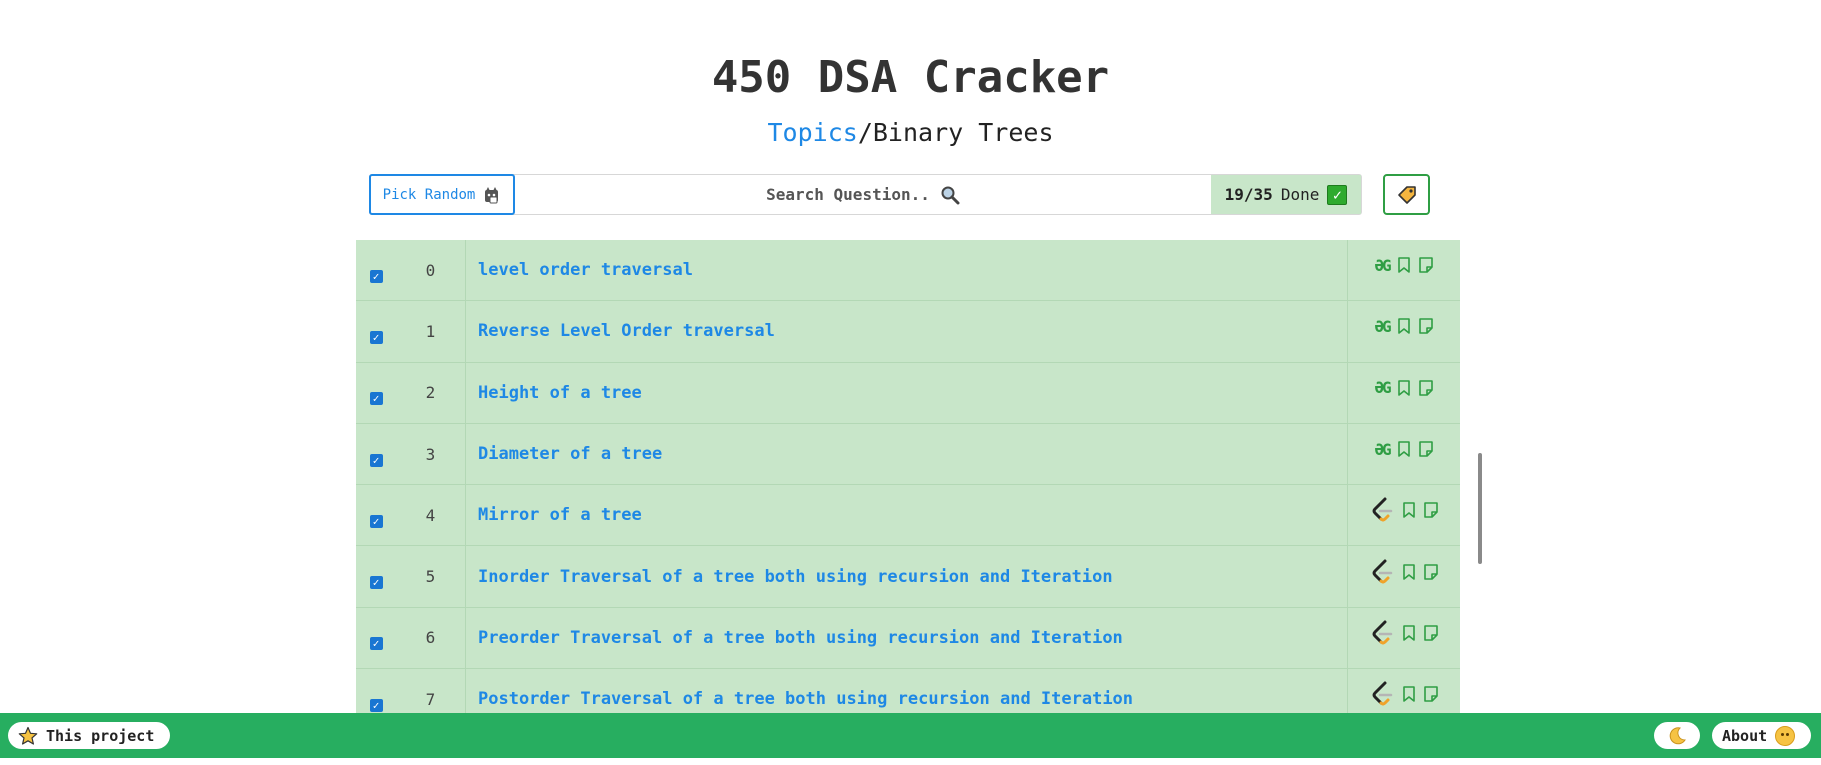  What do you see at coordinates (431, 270) in the screenshot?
I see `row-number: 0` at bounding box center [431, 270].